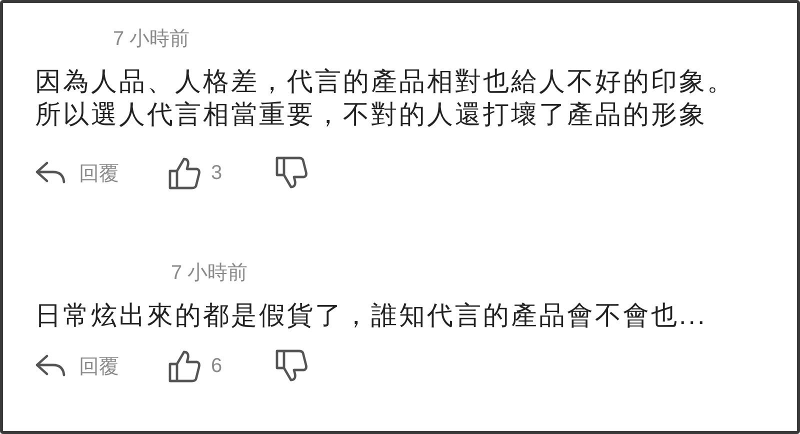 The height and width of the screenshot is (434, 800). What do you see at coordinates (385, 98) in the screenshot?
I see `comment-text: 因為人品、人格差，代言的產品相對也給人不好的印象。所以選人代言相當重要，不對的人還打壞了產品的形象` at bounding box center [385, 98].